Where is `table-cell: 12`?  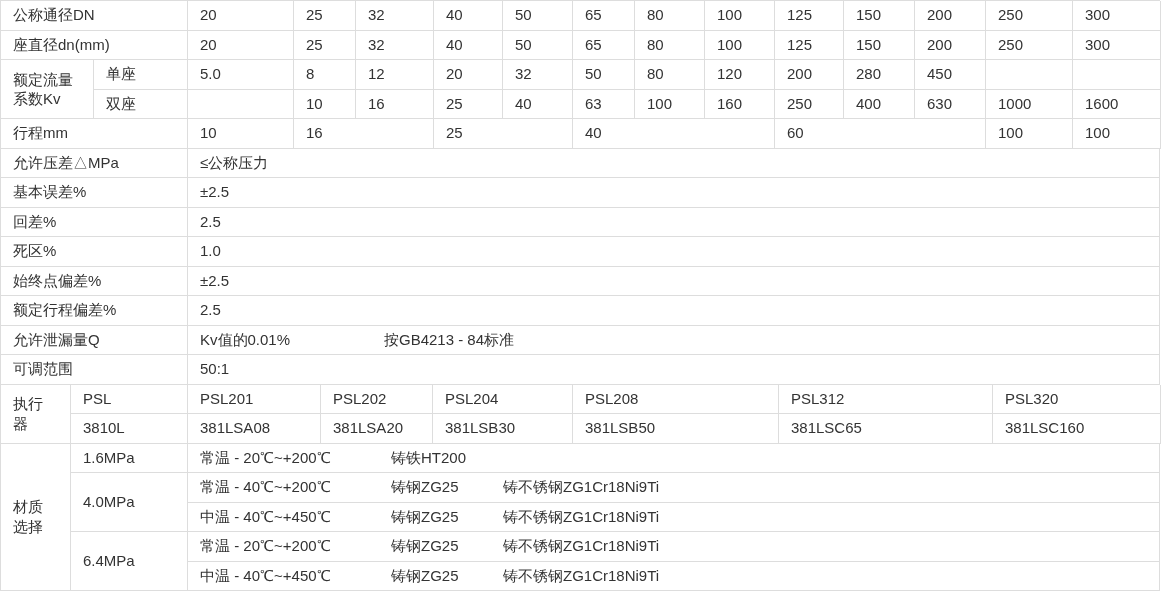 table-cell: 12 is located at coordinates (395, 75).